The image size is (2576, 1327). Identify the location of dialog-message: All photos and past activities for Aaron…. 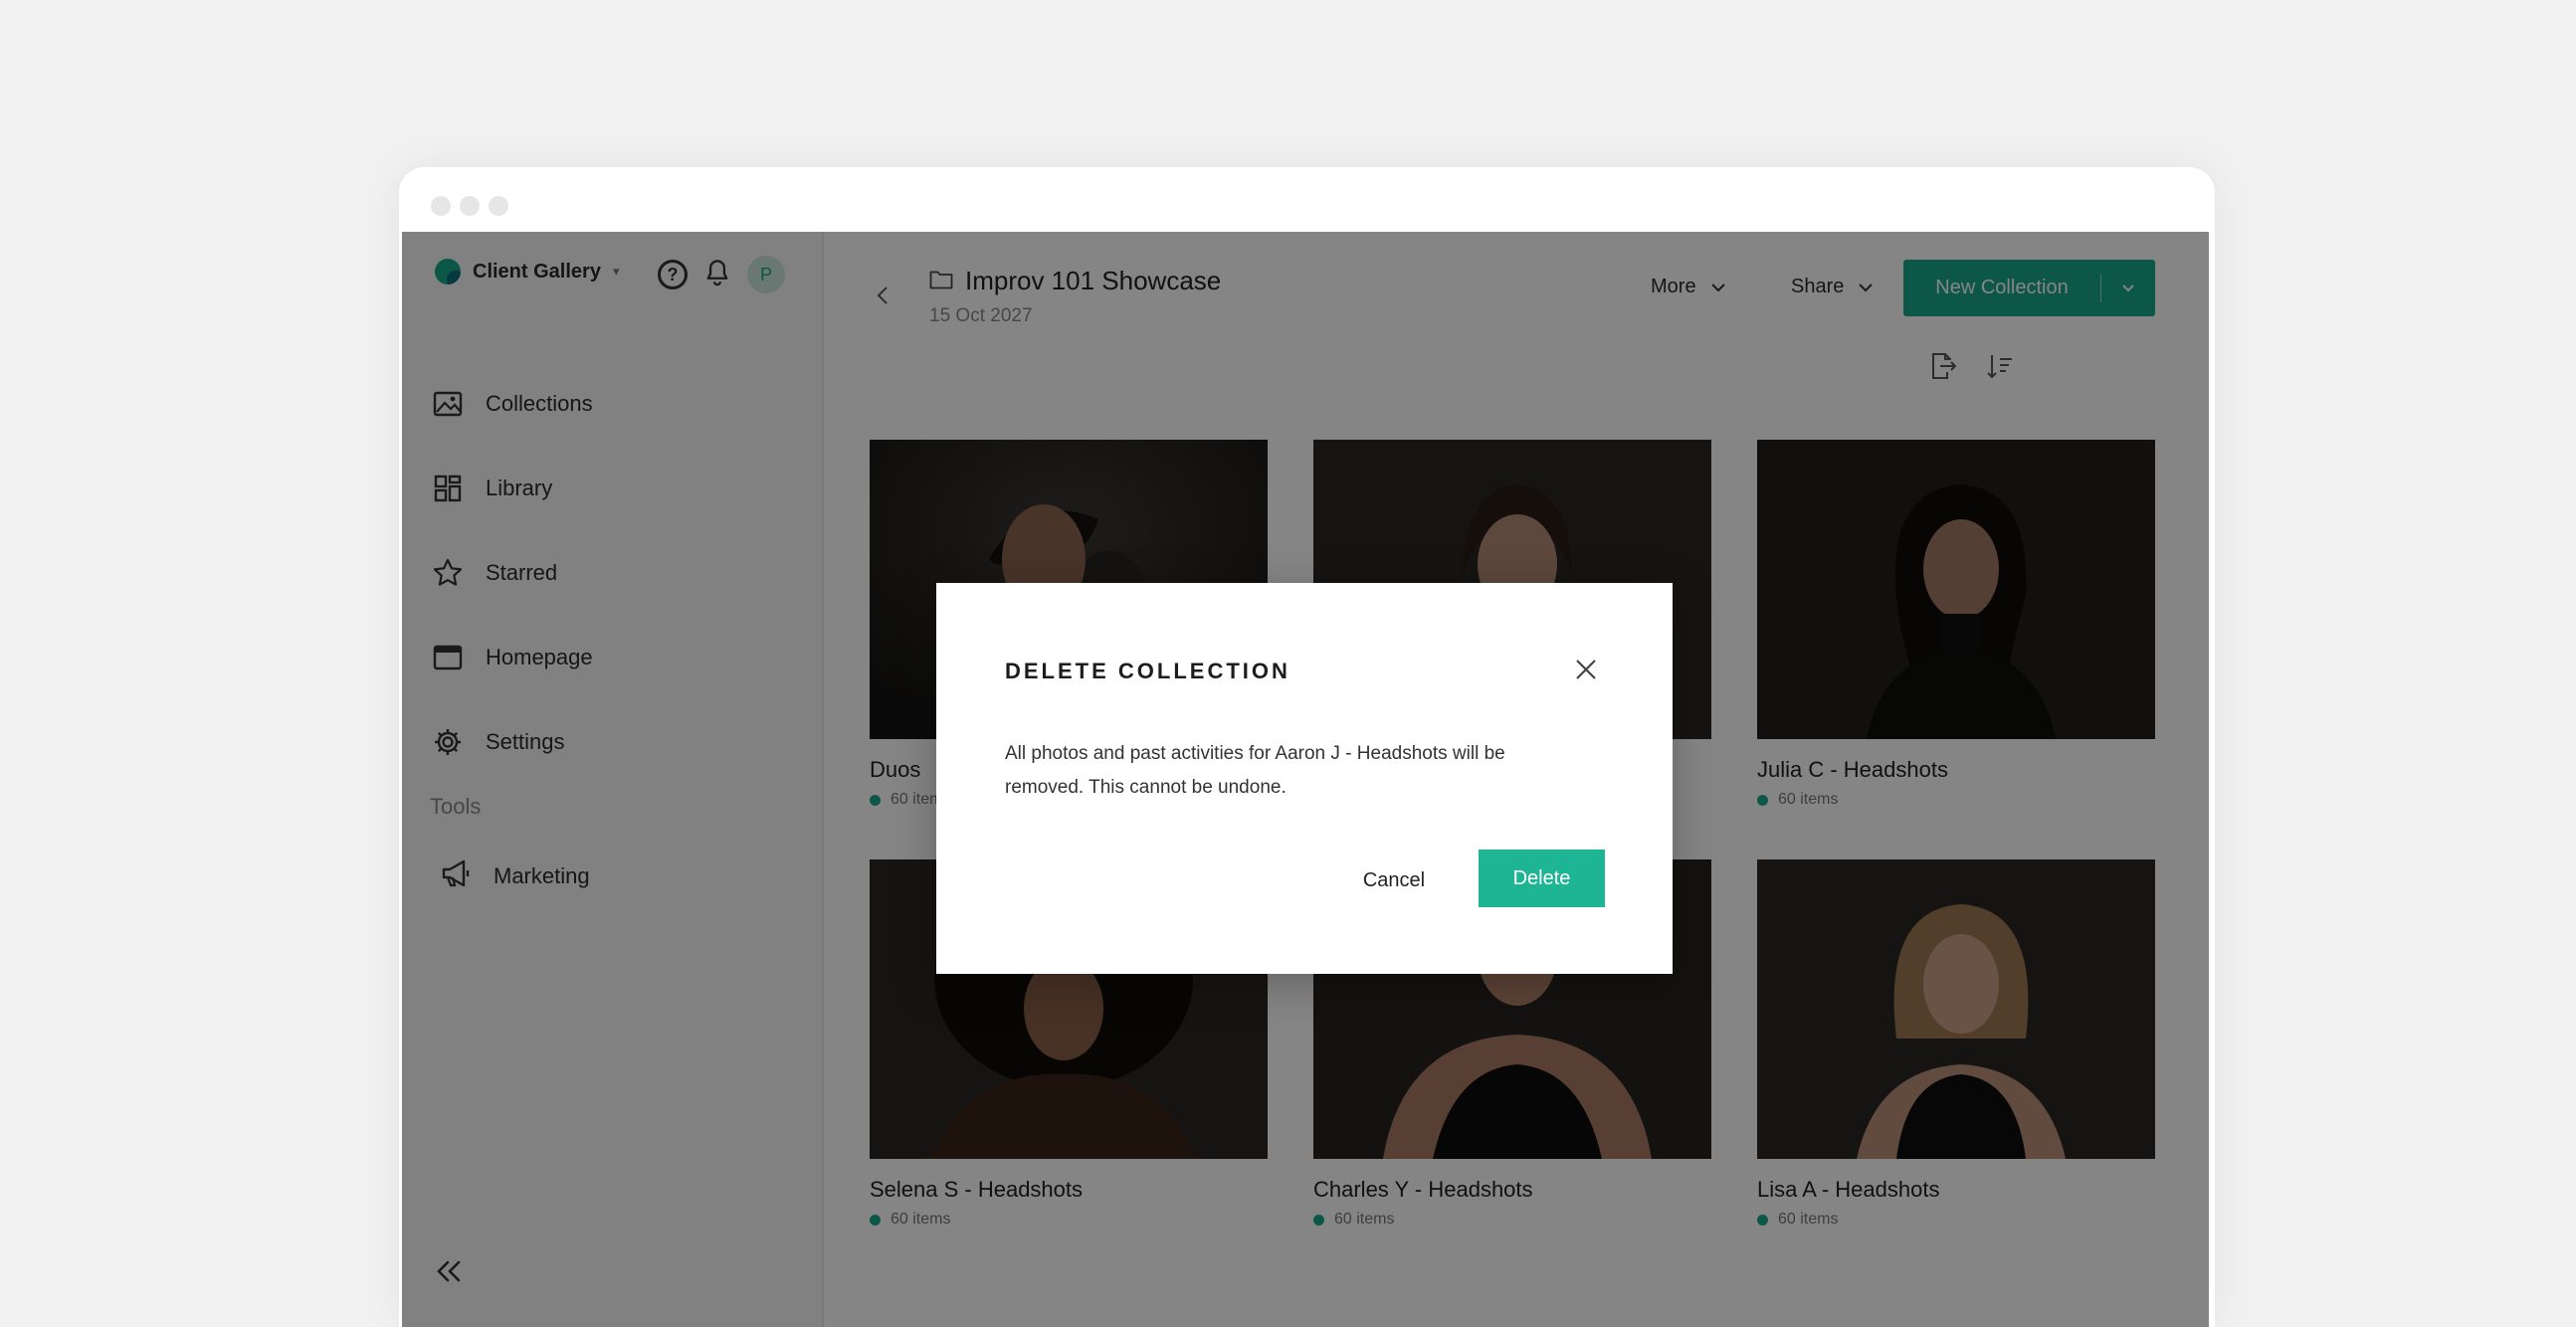
(1255, 770).